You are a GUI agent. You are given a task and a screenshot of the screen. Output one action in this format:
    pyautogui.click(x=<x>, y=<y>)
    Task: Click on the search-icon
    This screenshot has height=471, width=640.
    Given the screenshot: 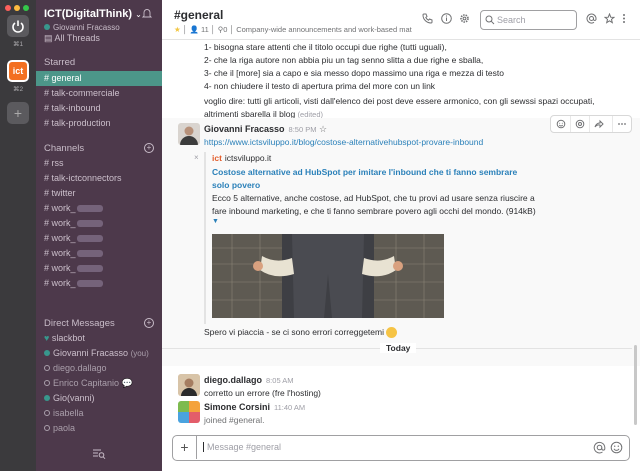 What is the action you would take?
    pyautogui.click(x=490, y=20)
    